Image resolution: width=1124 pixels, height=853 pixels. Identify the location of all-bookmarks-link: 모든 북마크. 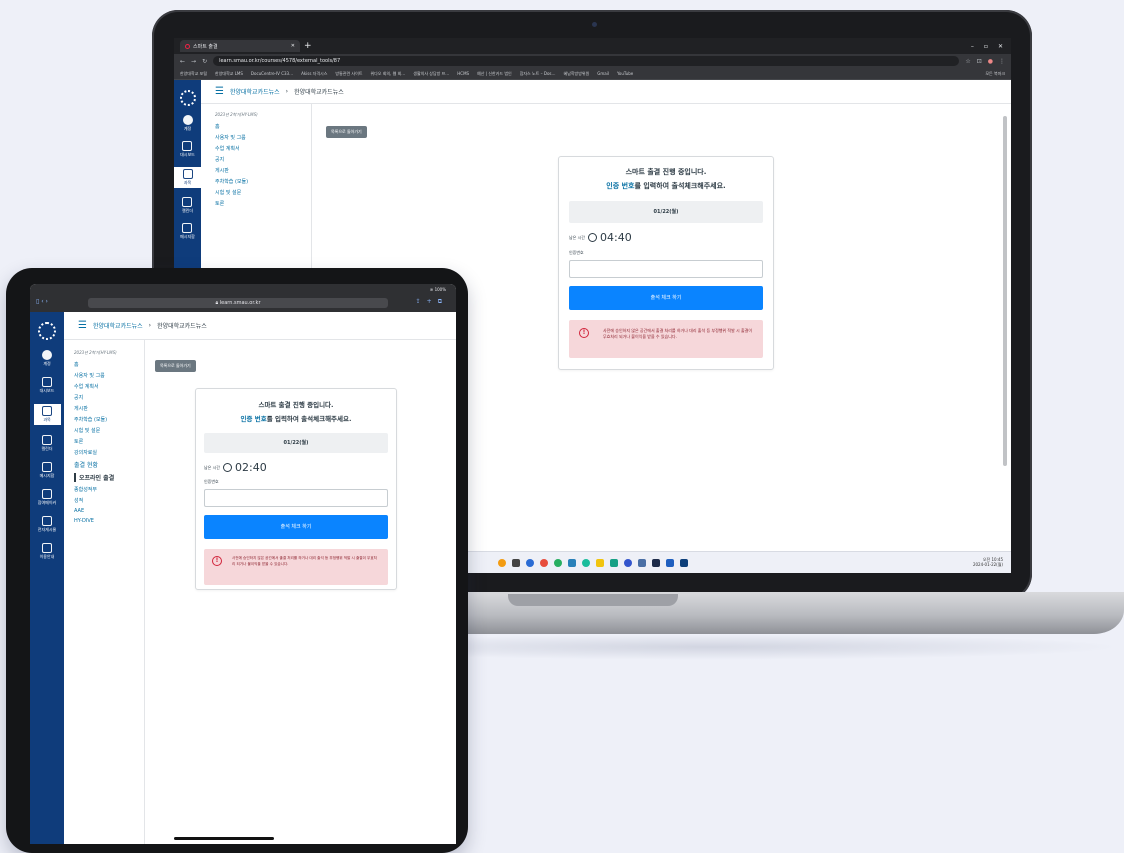
(995, 74).